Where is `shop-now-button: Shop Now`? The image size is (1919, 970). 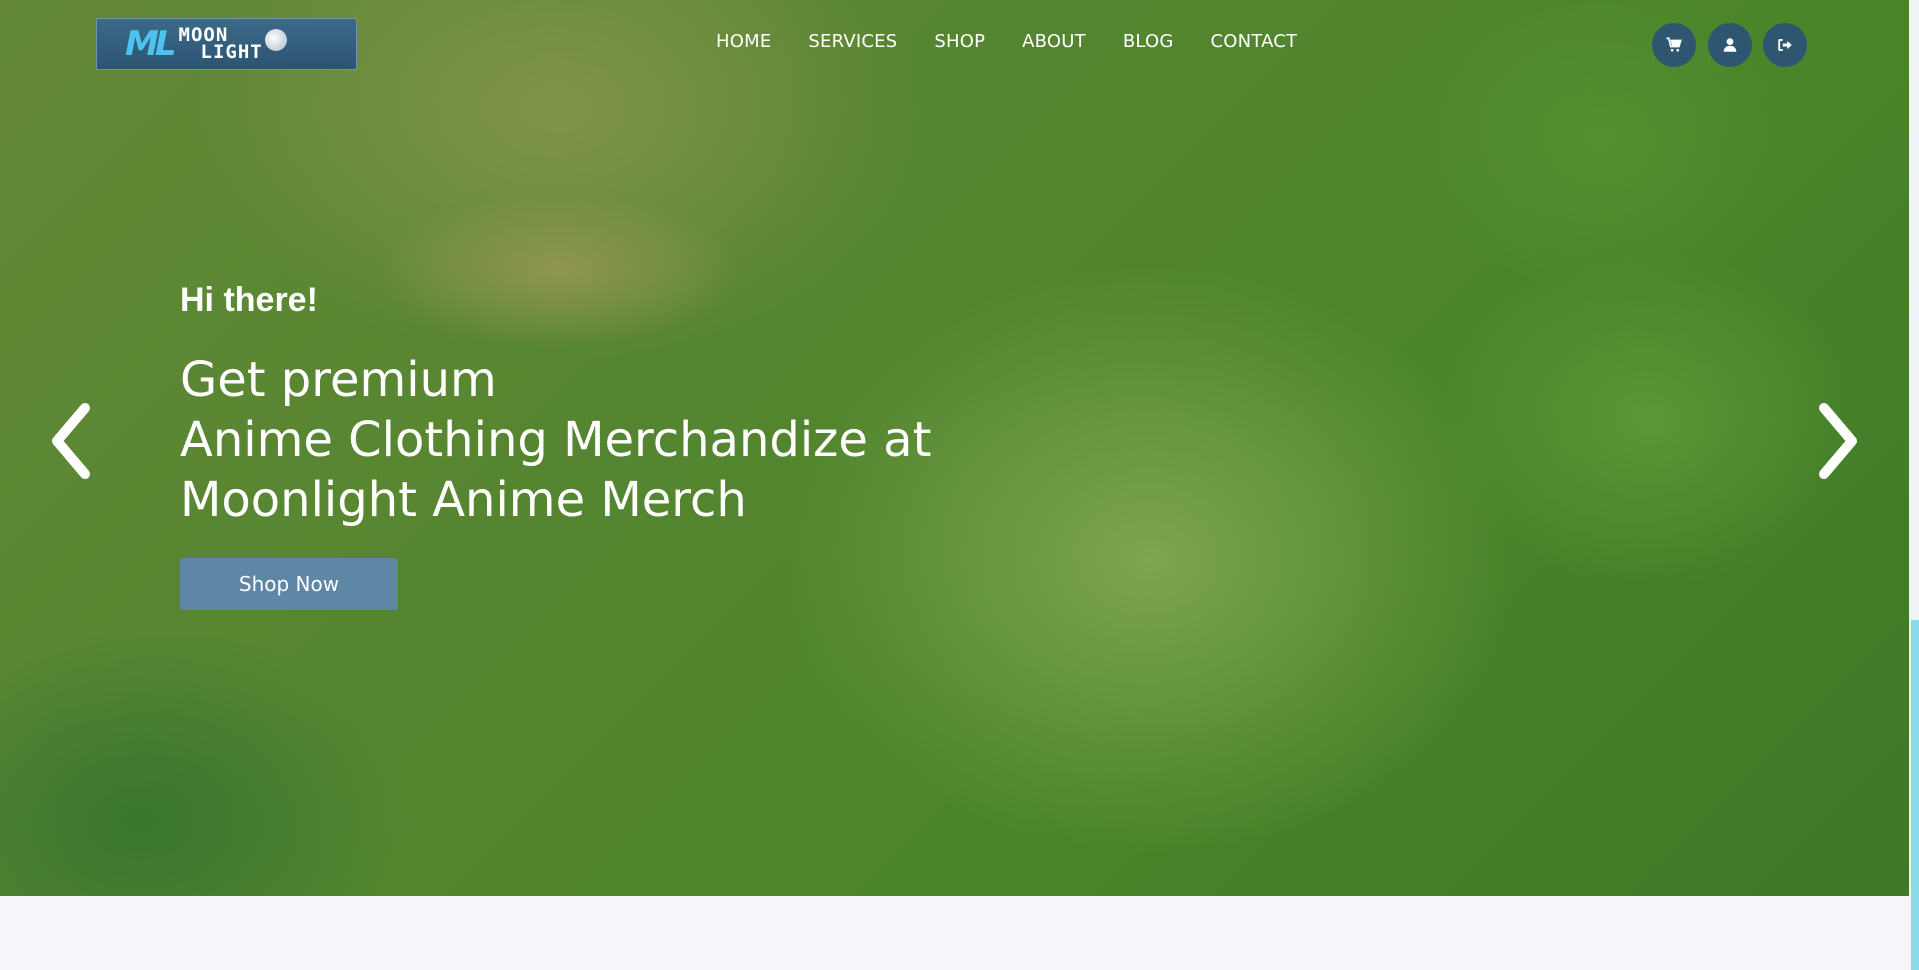 shop-now-button: Shop Now is located at coordinates (289, 584).